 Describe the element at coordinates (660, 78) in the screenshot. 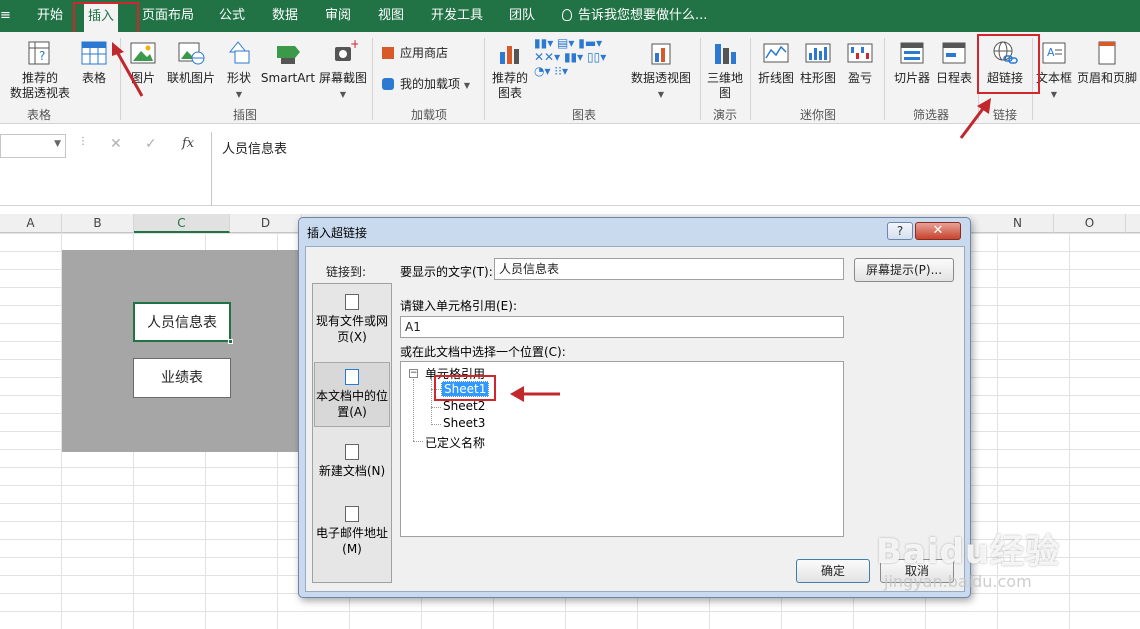

I see `pivot-chart-label: 数据透视图` at that location.